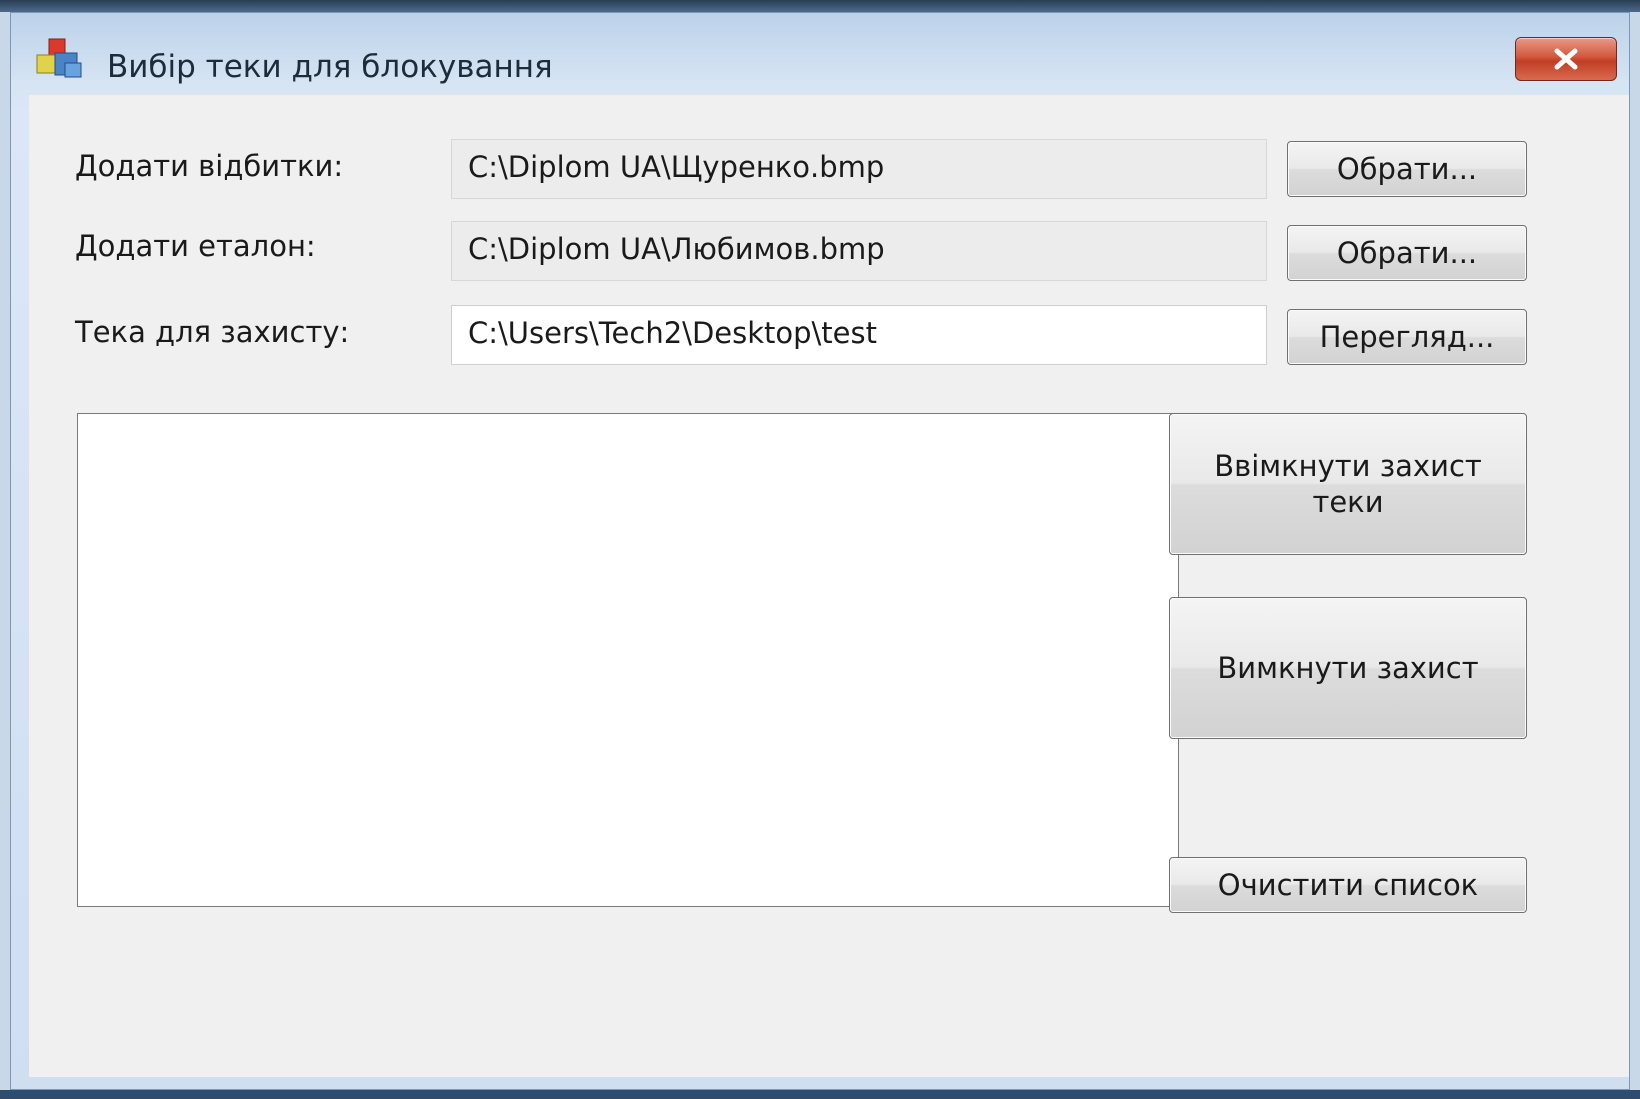 Image resolution: width=1640 pixels, height=1099 pixels. I want to click on close-button, so click(1566, 59).